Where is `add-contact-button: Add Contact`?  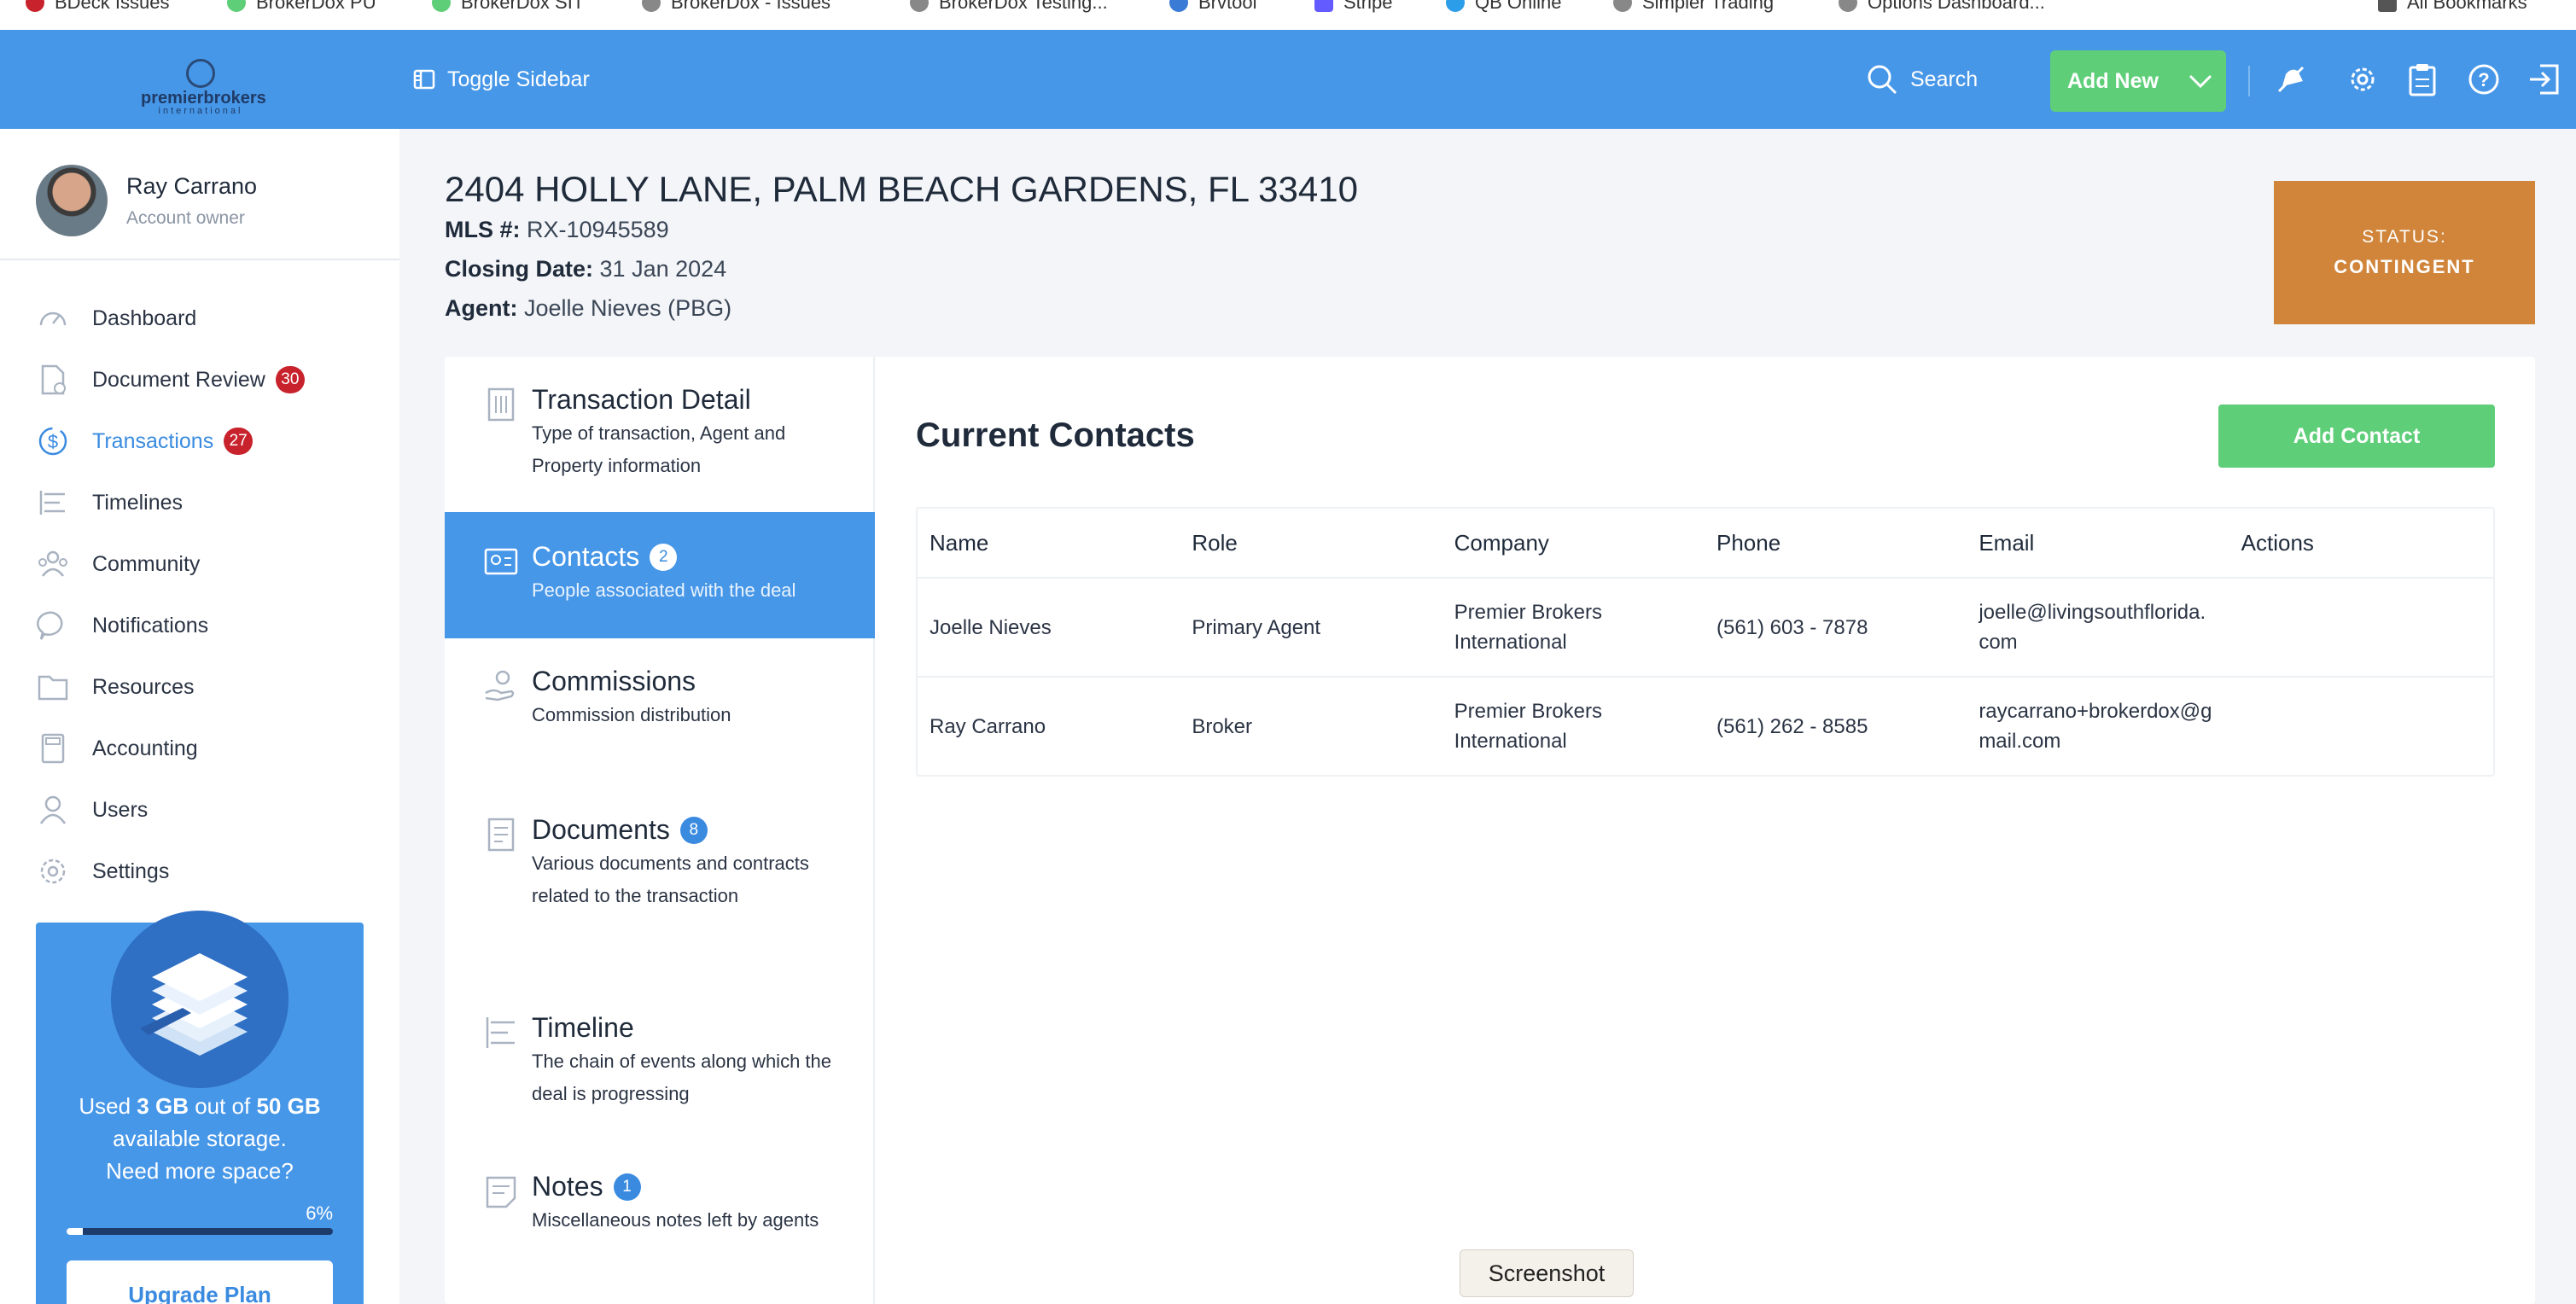
add-contact-button: Add Contact is located at coordinates (2356, 436).